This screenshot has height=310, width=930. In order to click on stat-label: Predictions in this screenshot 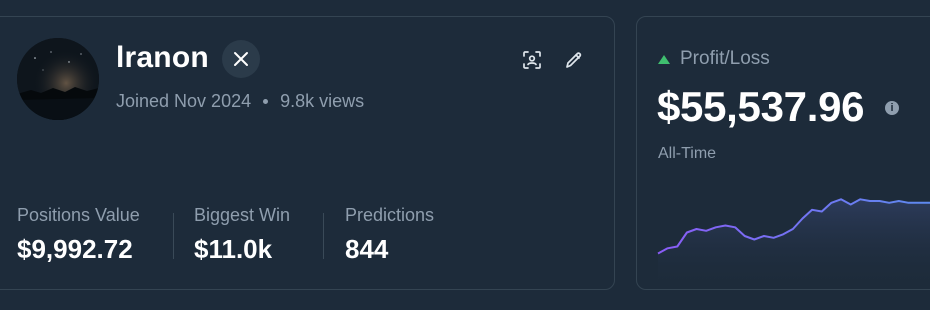, I will do `click(390, 215)`.